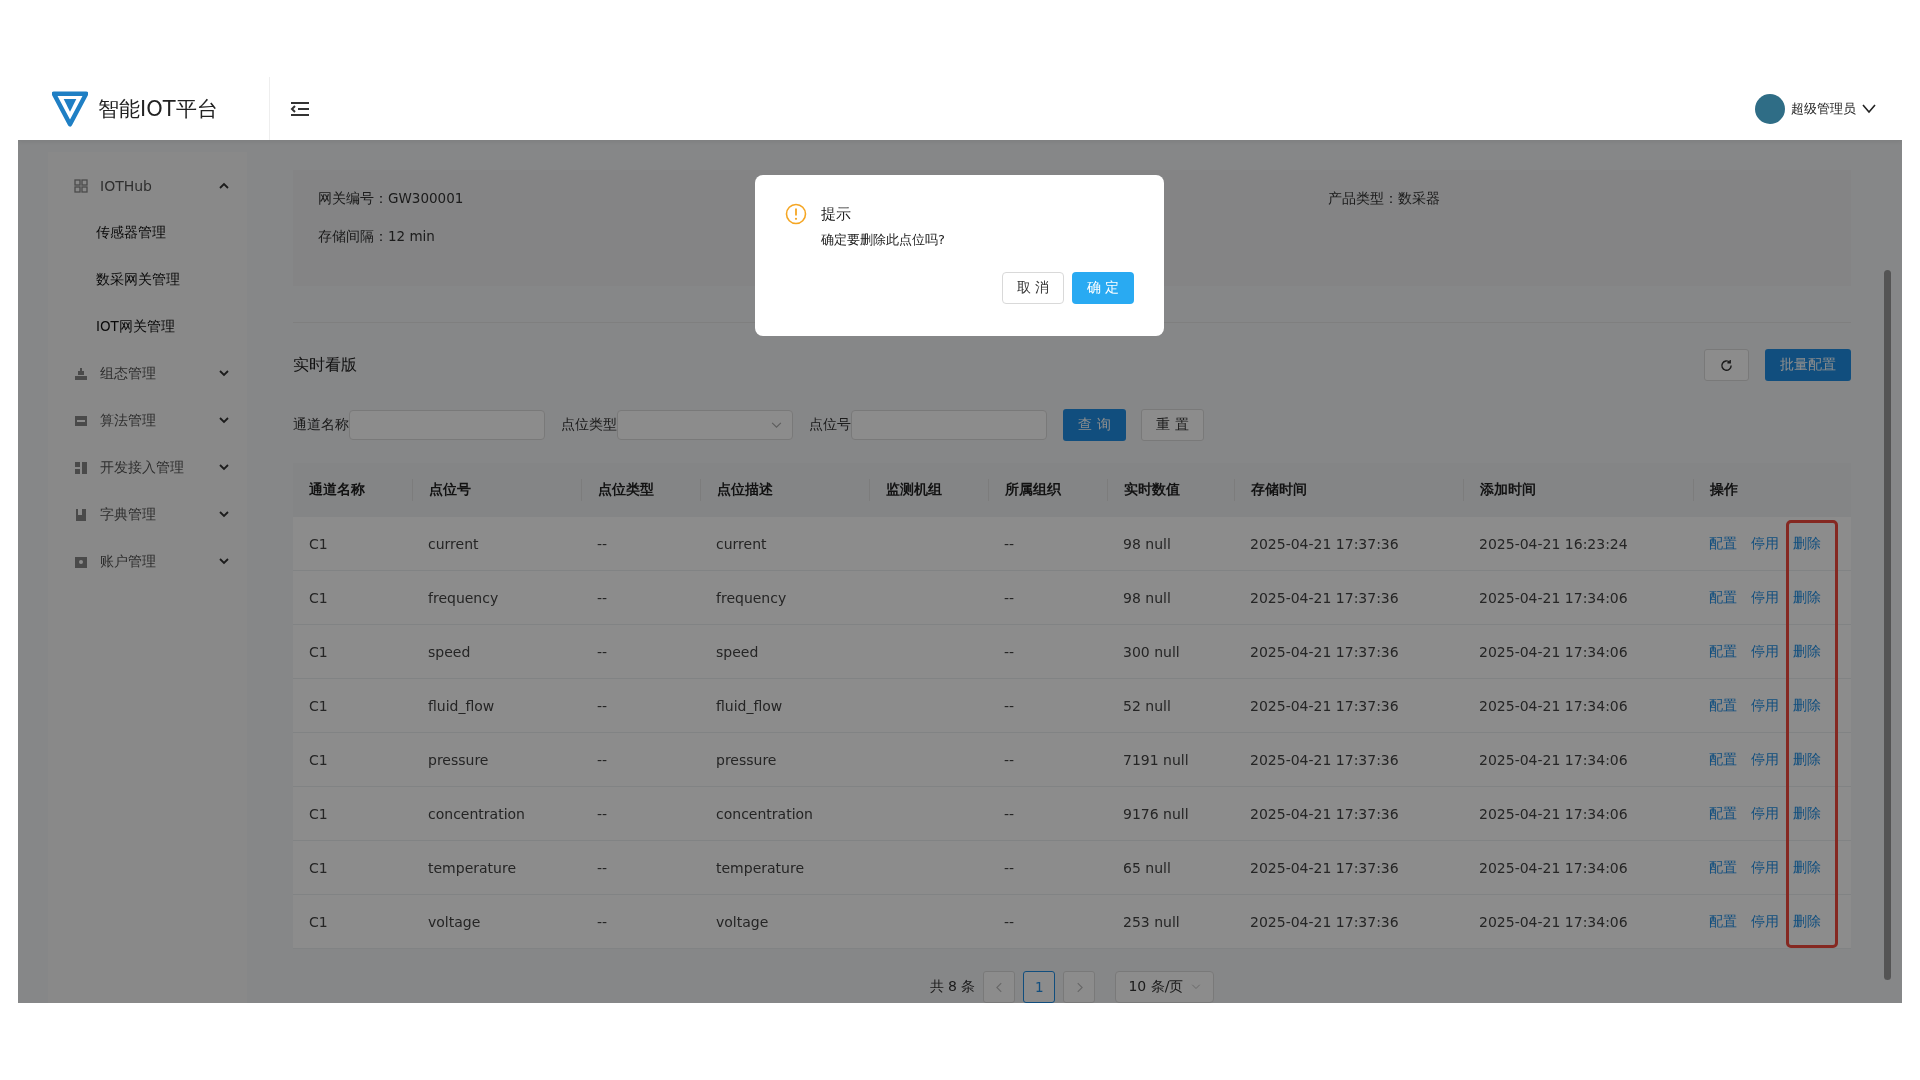  Describe the element at coordinates (147, 420) in the screenshot. I see `sidebar-item: 算法管理` at that location.